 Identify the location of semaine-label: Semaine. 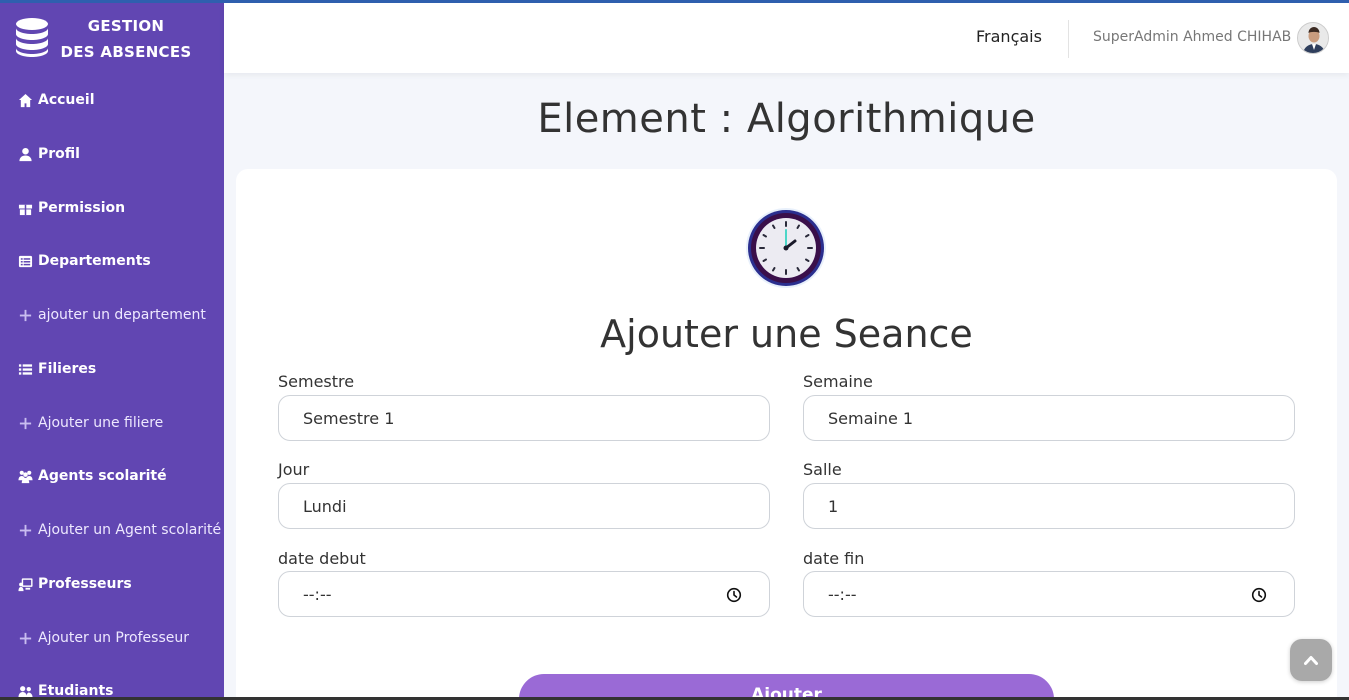
(838, 381).